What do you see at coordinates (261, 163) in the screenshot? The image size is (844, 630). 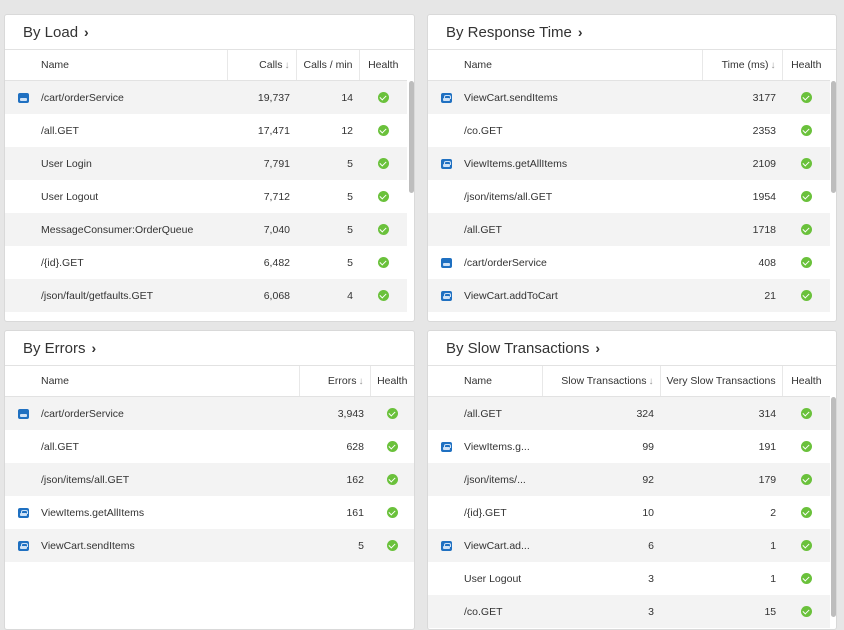 I see `metric-value: 7,791` at bounding box center [261, 163].